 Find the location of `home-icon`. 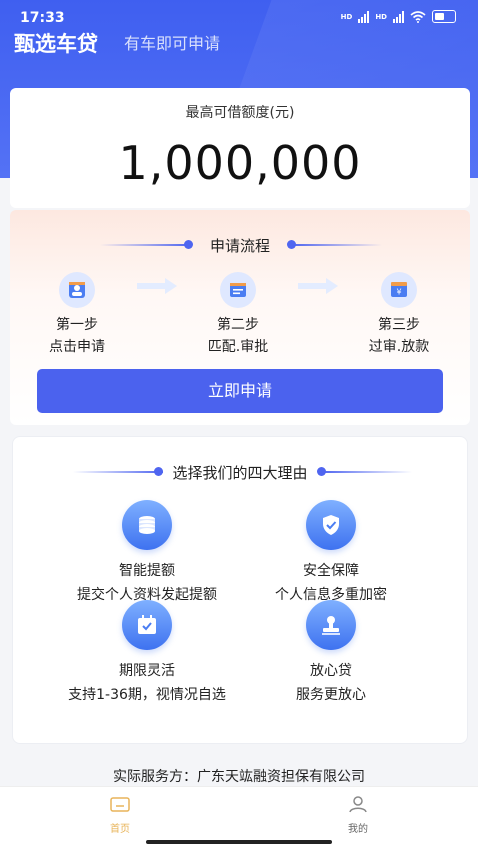

home-icon is located at coordinates (120, 804).